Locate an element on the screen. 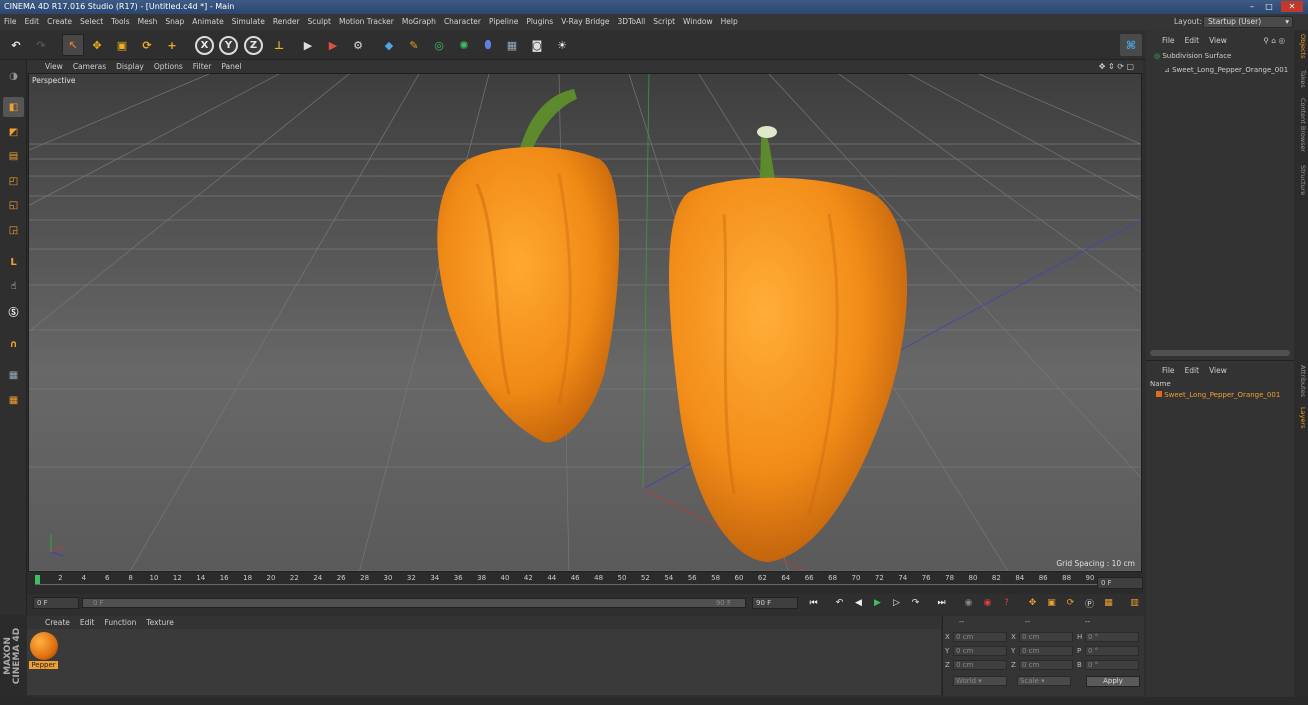 The image size is (1308, 705). apply-button: Apply is located at coordinates (1113, 681).